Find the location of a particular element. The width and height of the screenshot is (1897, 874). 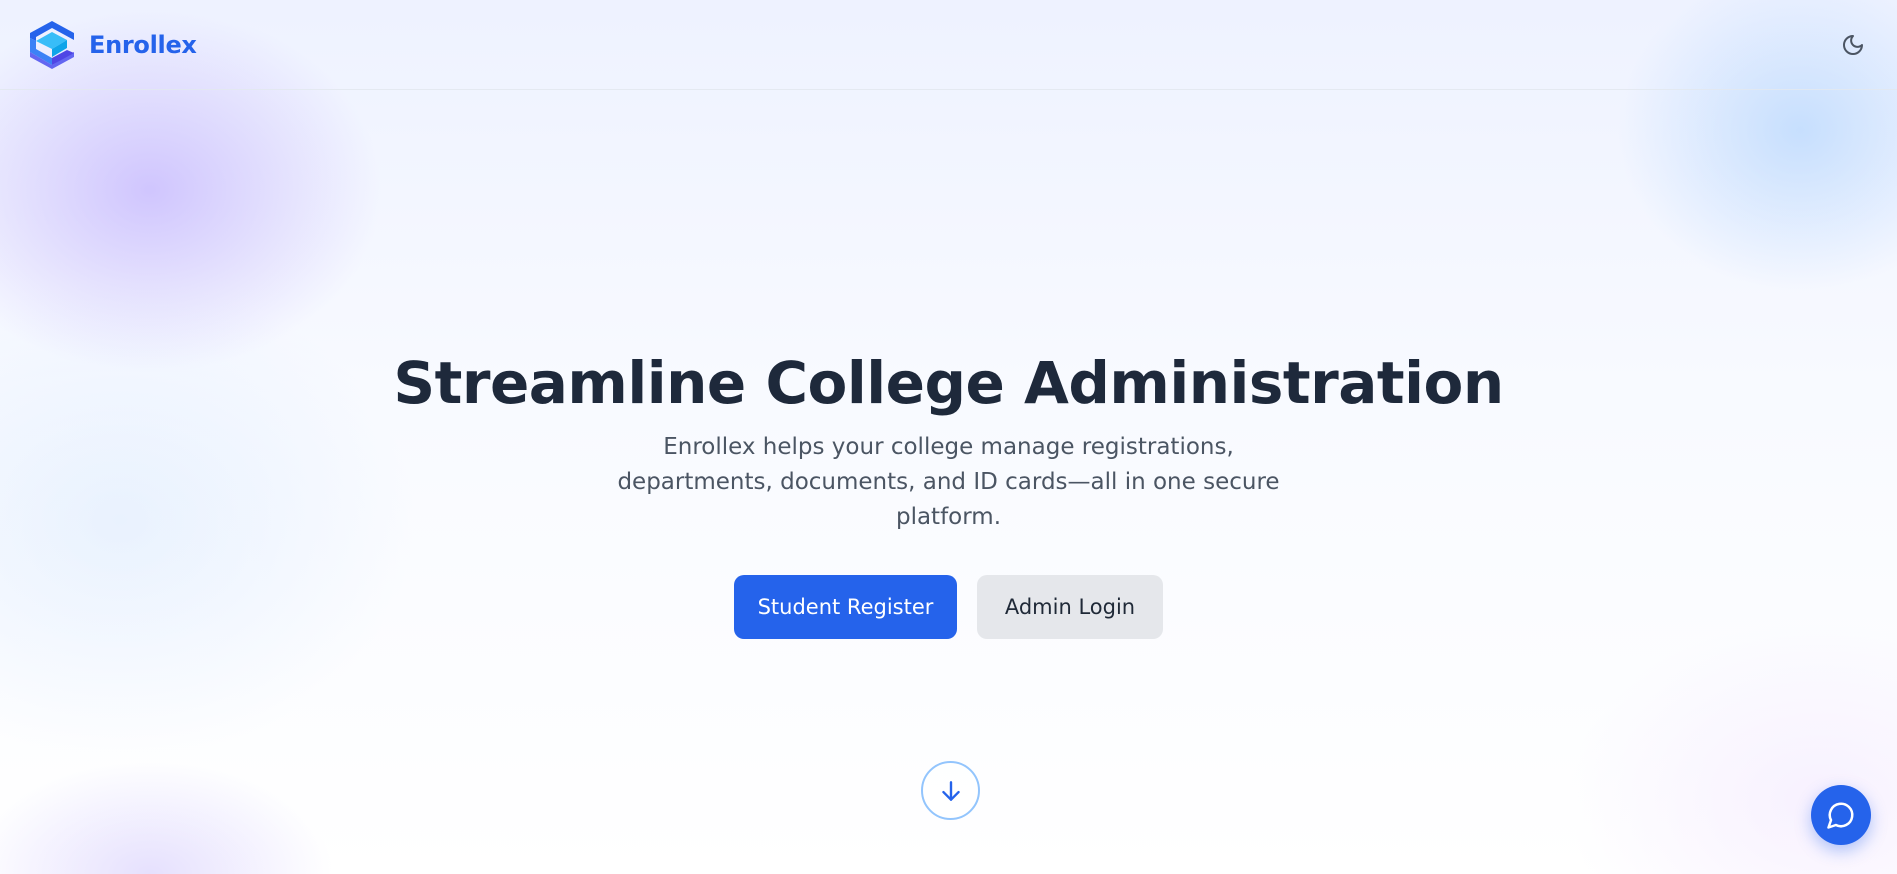

arrow-down-icon is located at coordinates (950, 790).